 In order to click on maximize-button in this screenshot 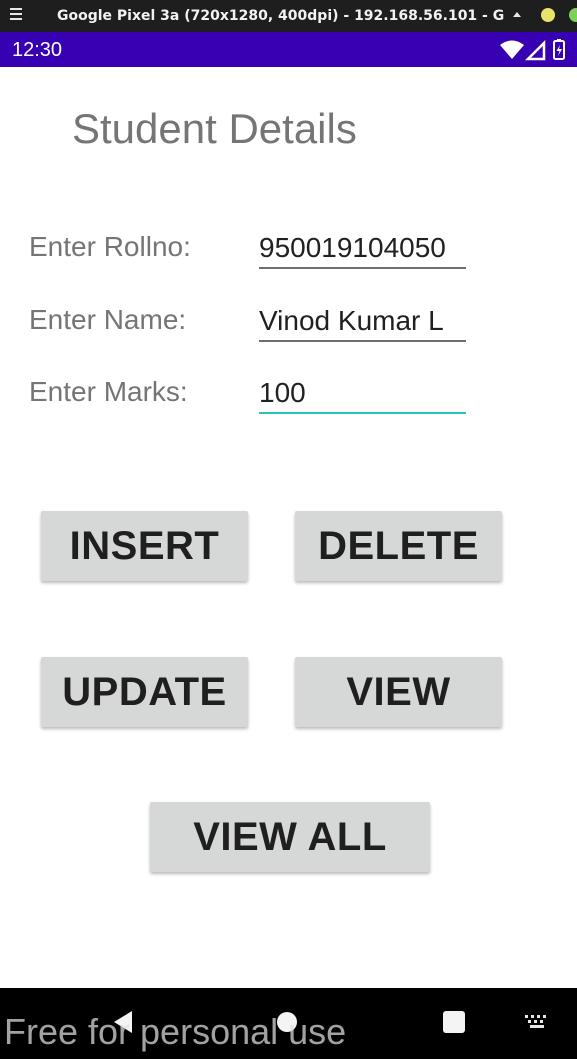, I will do `click(573, 15)`.